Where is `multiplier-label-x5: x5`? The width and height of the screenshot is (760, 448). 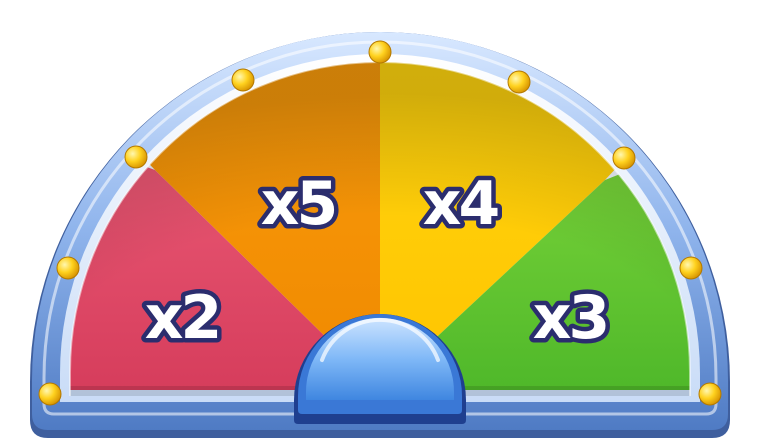
multiplier-label-x5: x5 is located at coordinates (298, 204).